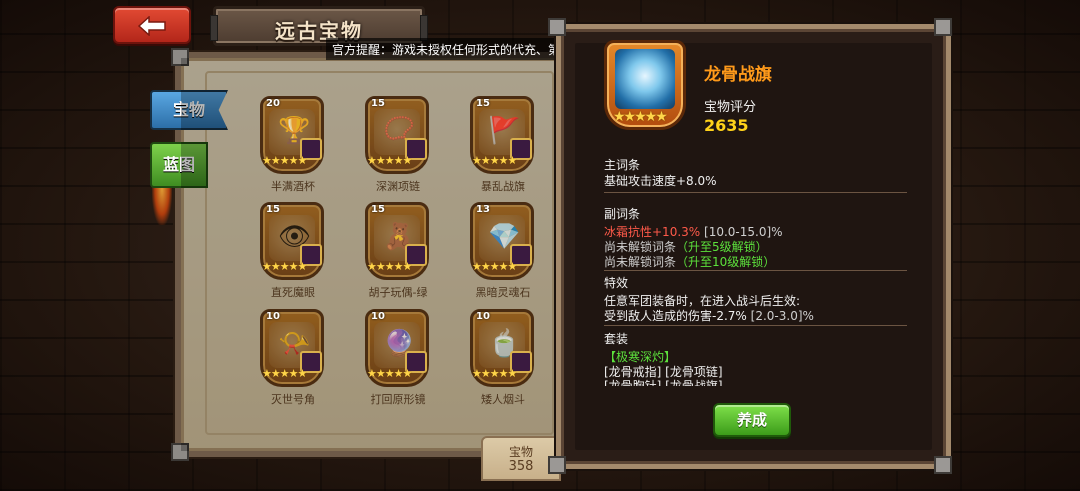 This screenshot has height=491, width=1080. Describe the element at coordinates (722, 247) in the screenshot. I see `unlock-hint: （升至5级解锁）` at that location.